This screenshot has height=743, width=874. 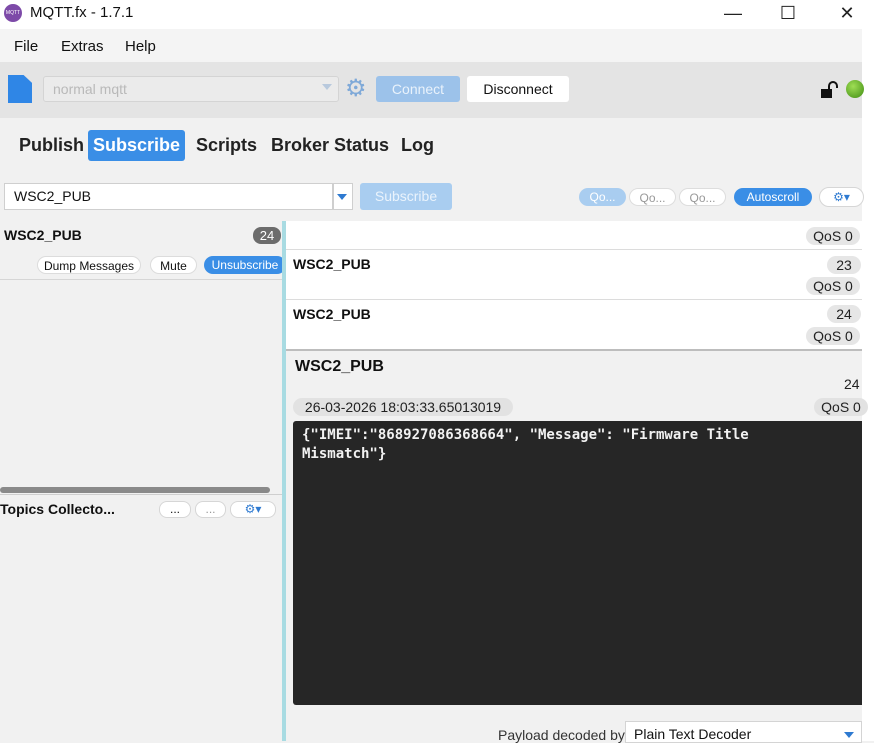 I want to click on menu-help: Help, so click(x=140, y=46).